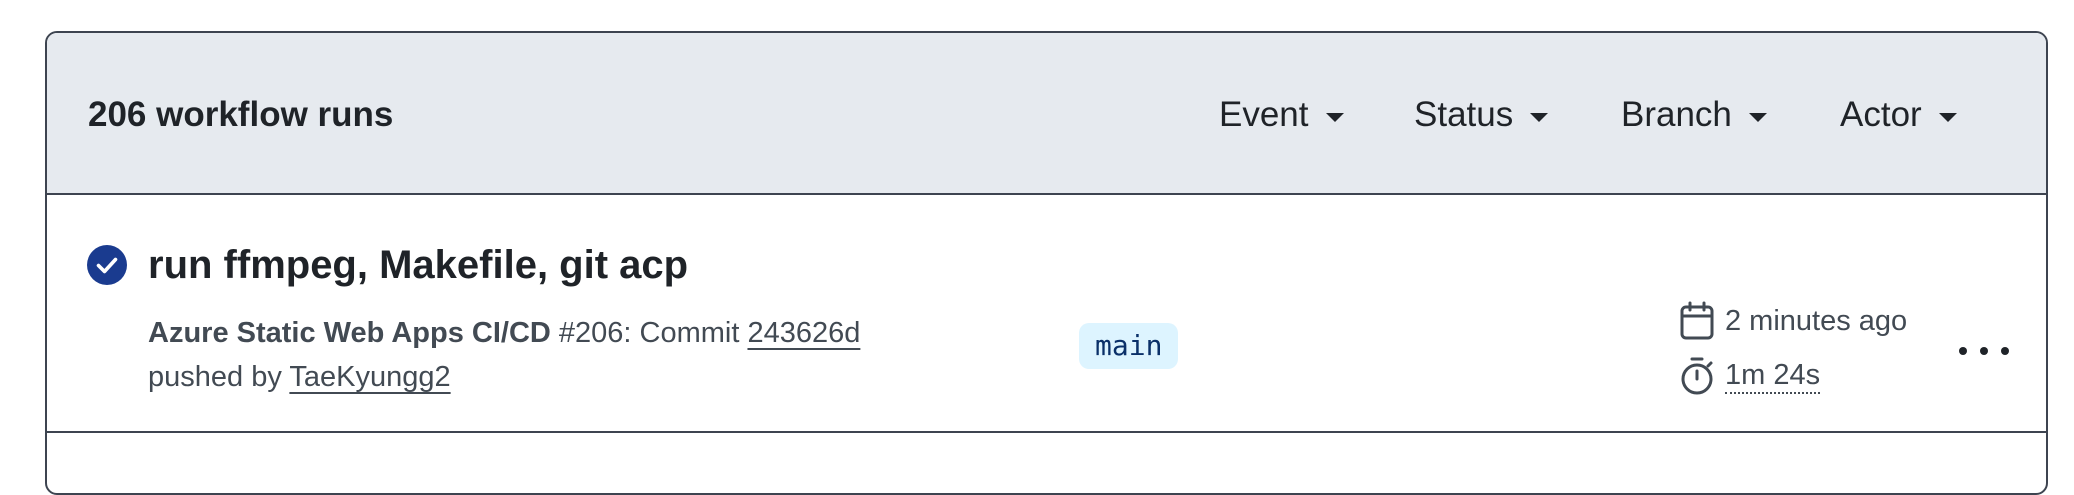 This screenshot has height=495, width=2074. What do you see at coordinates (1881, 114) in the screenshot?
I see `actor-filter-label: Actor` at bounding box center [1881, 114].